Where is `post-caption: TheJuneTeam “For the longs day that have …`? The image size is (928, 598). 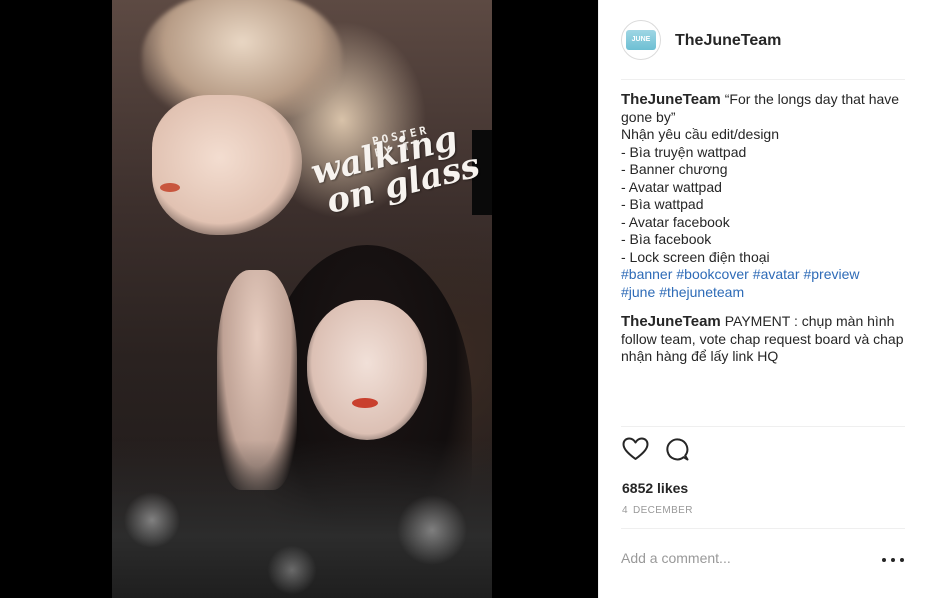
post-caption: TheJuneTeam “For the longs day that have … is located at coordinates (763, 196).